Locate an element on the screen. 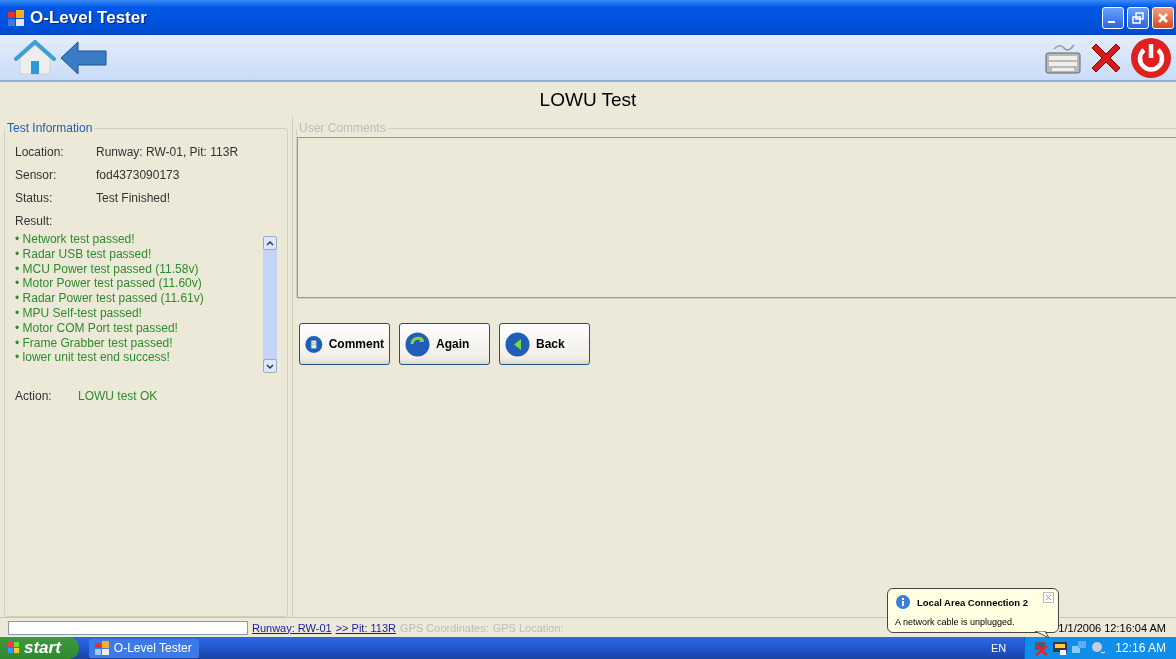 The image size is (1176, 659). power-icon is located at coordinates (1151, 57).